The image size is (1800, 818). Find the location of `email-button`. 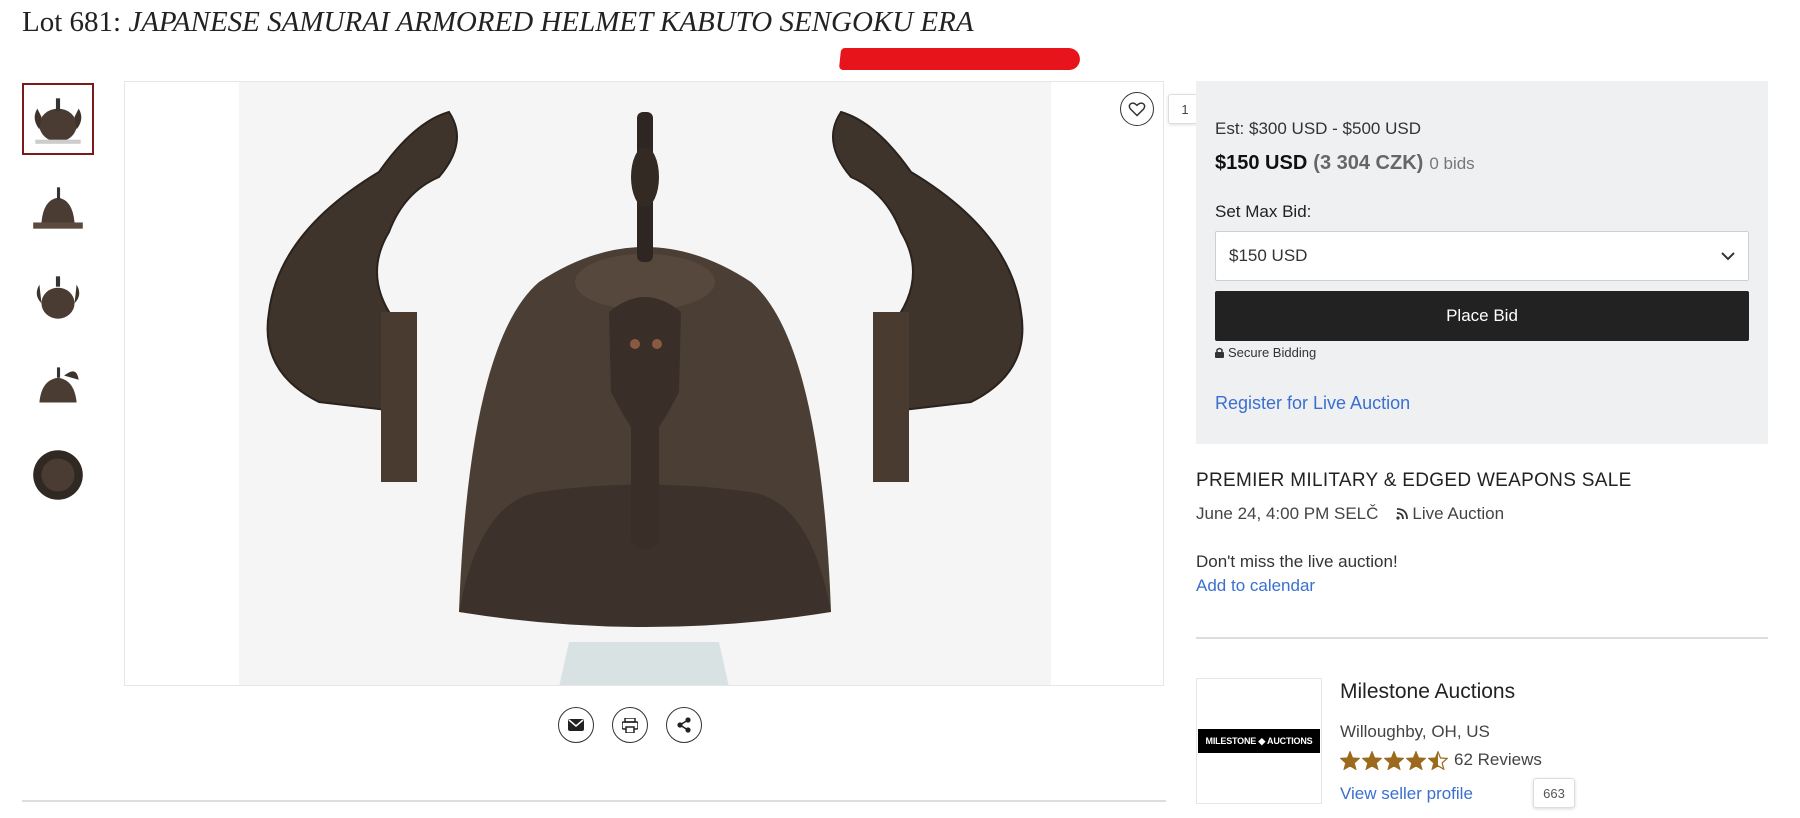

email-button is located at coordinates (576, 725).